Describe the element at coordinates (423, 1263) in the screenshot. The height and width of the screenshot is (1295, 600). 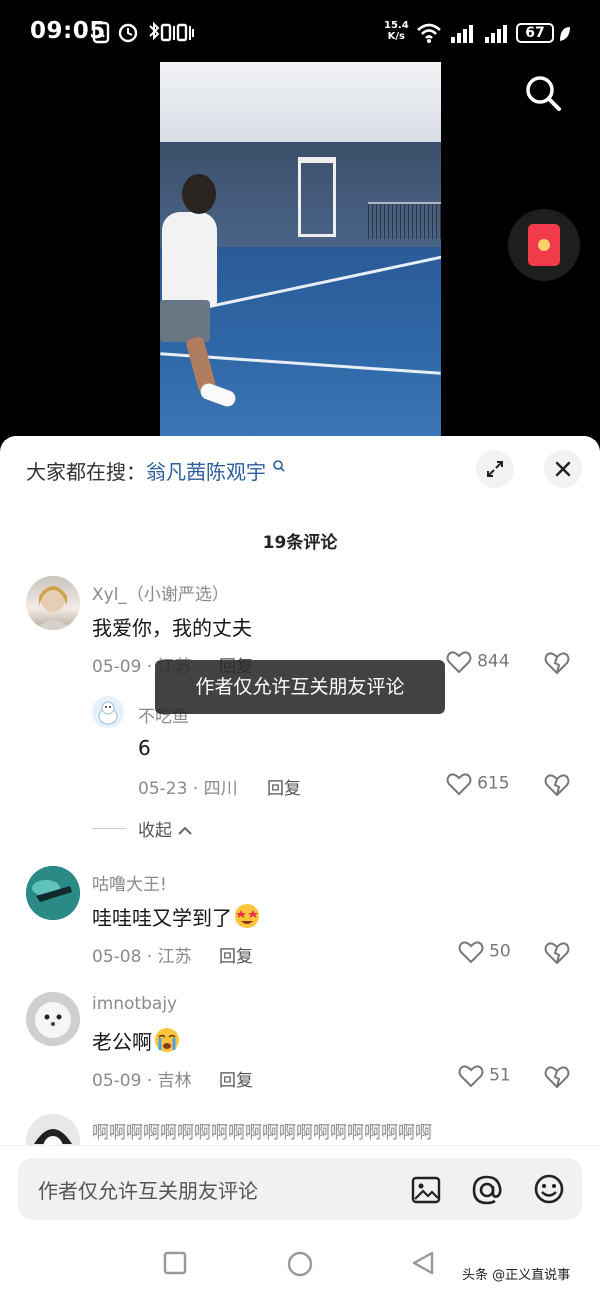
I see `back-icon` at that location.